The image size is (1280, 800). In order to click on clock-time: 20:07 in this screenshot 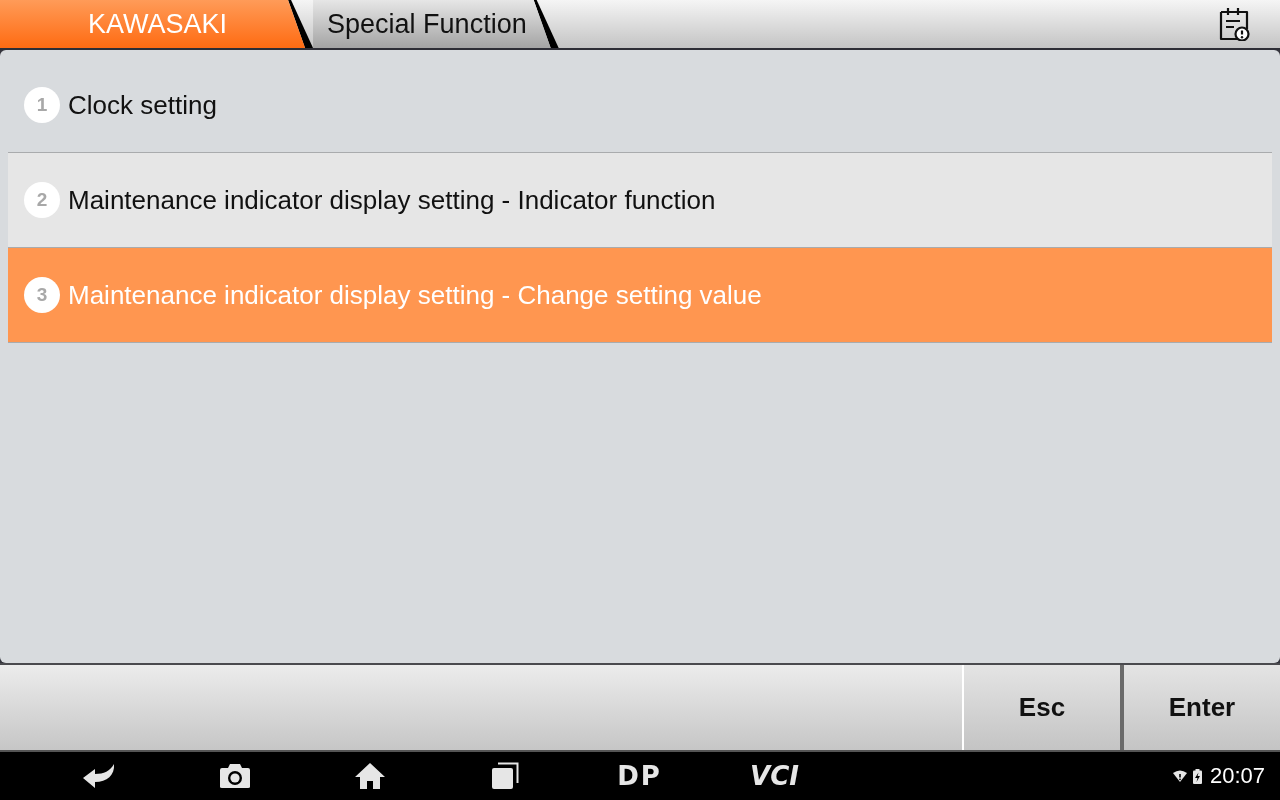, I will do `click(1237, 776)`.